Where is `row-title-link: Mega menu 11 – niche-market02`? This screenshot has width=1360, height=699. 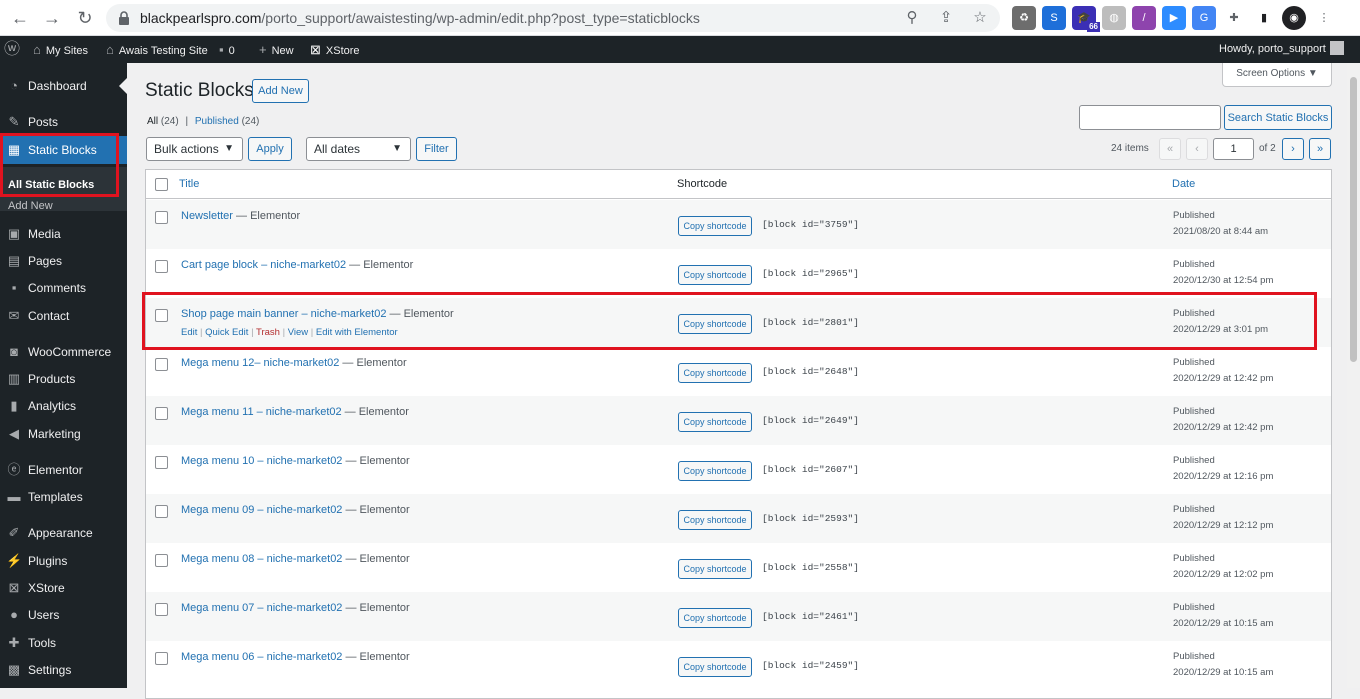 row-title-link: Mega menu 11 – niche-market02 is located at coordinates (261, 412).